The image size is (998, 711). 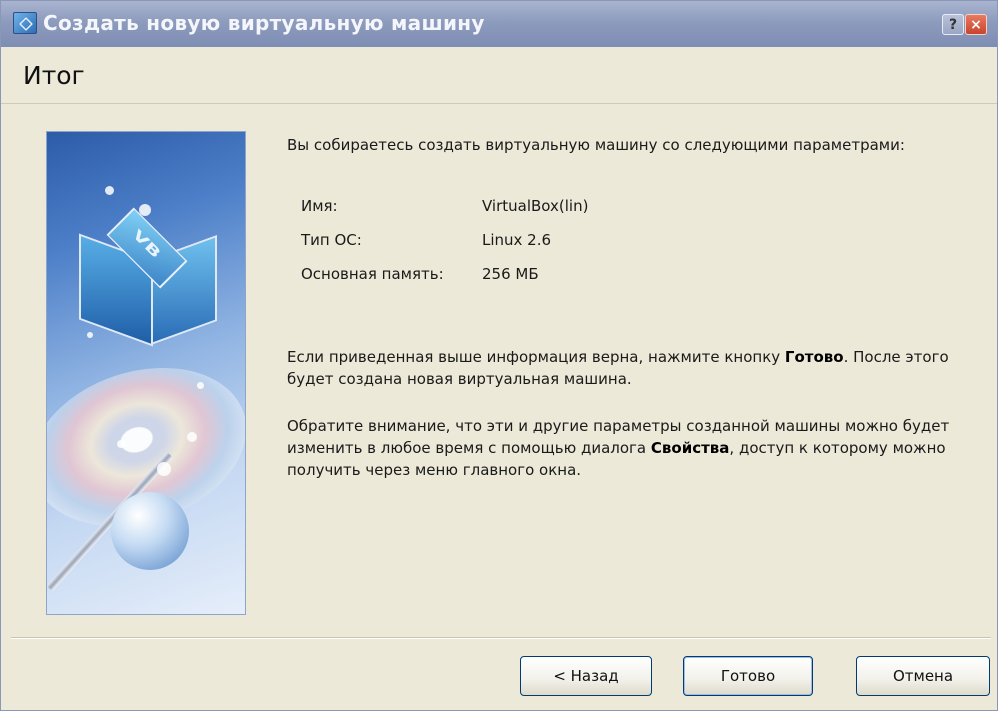 What do you see at coordinates (331, 240) in the screenshot?
I see `param-label-os-type: Тип ОС:` at bounding box center [331, 240].